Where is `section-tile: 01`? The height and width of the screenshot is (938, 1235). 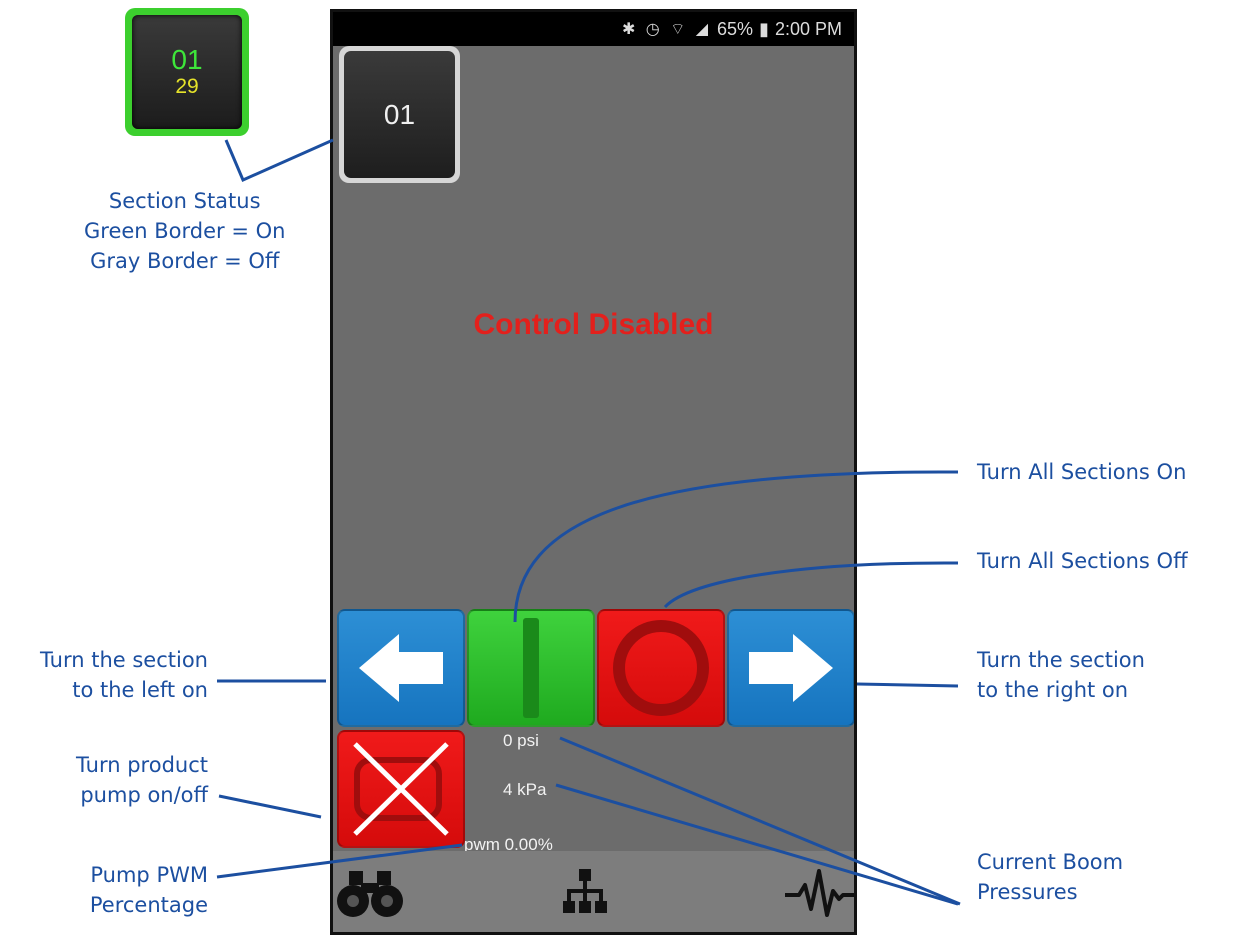 section-tile: 01 is located at coordinates (399, 114).